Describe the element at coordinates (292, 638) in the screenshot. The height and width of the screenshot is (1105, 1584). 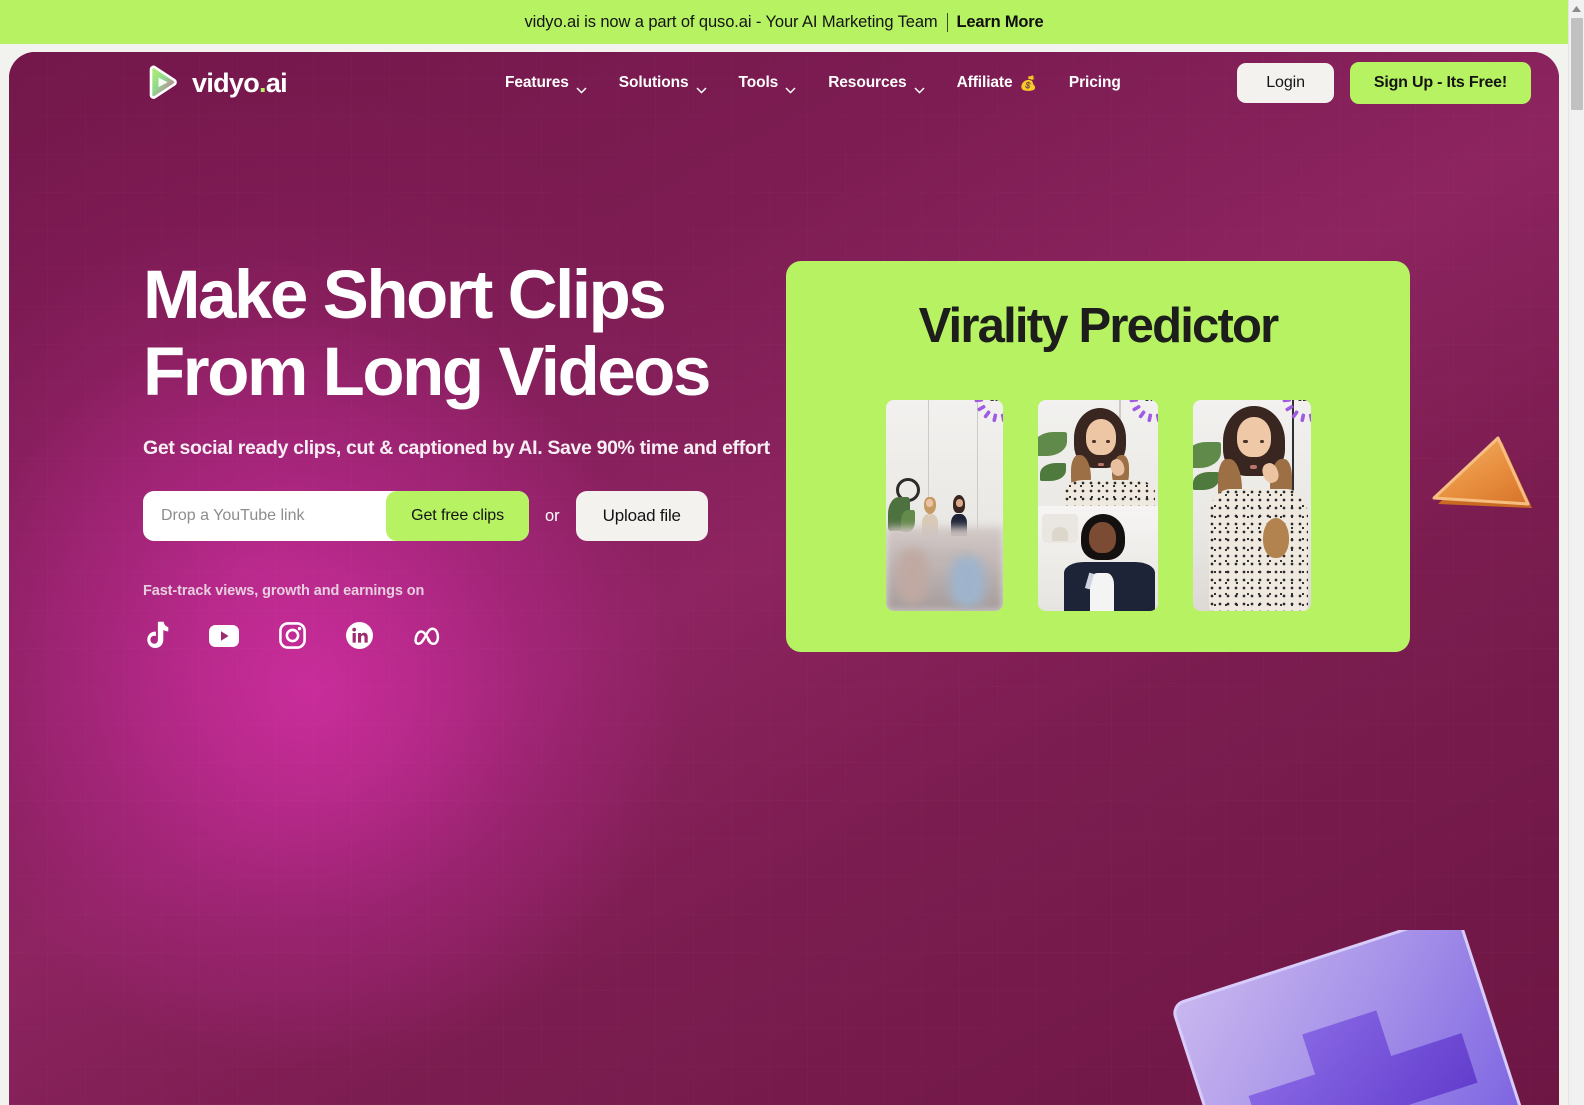
I see `instagram-icon` at that location.